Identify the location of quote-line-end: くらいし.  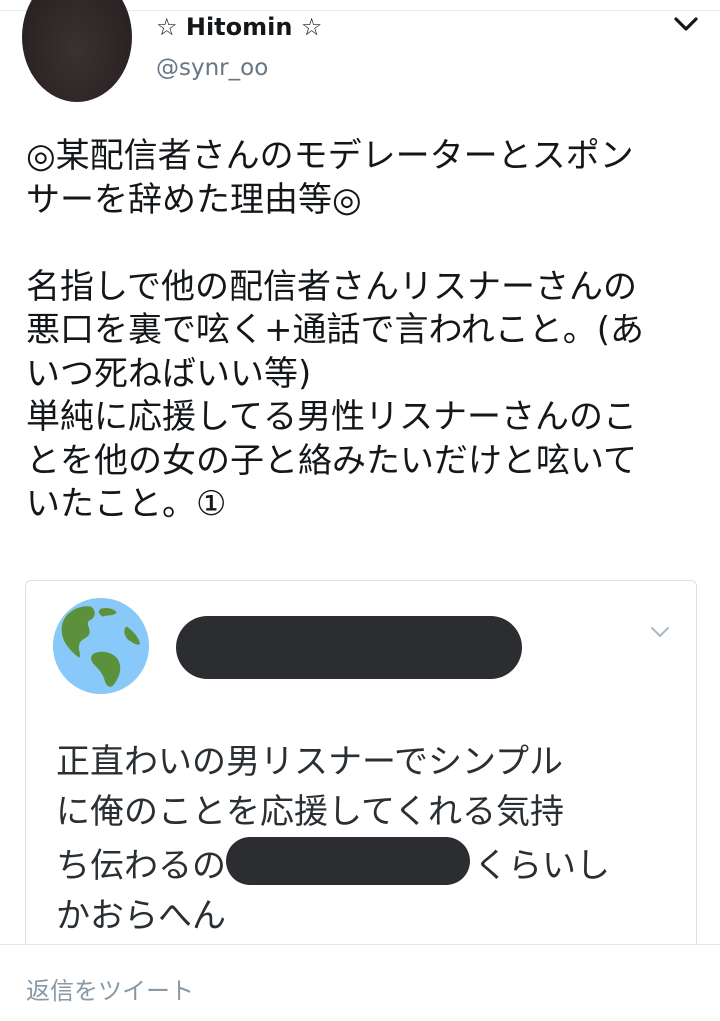
(542, 866).